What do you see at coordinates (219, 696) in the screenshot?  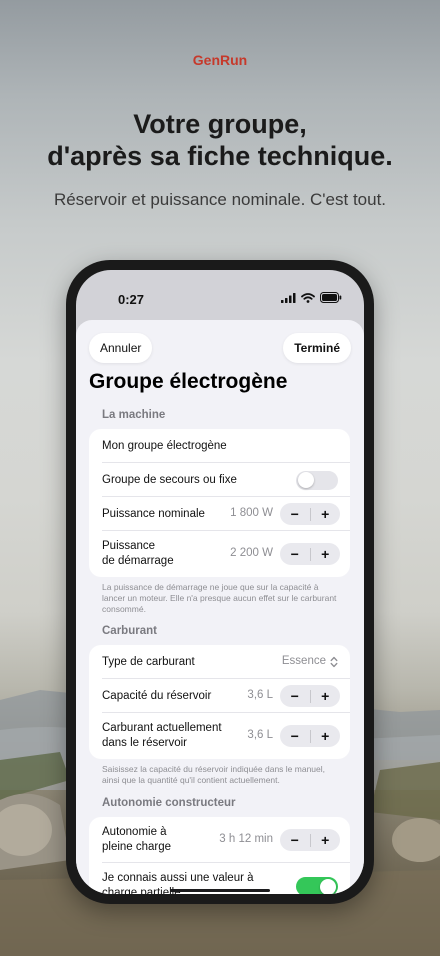 I see `tank-capacity-row: Capacité du réservoir 3,6 L − +` at bounding box center [219, 696].